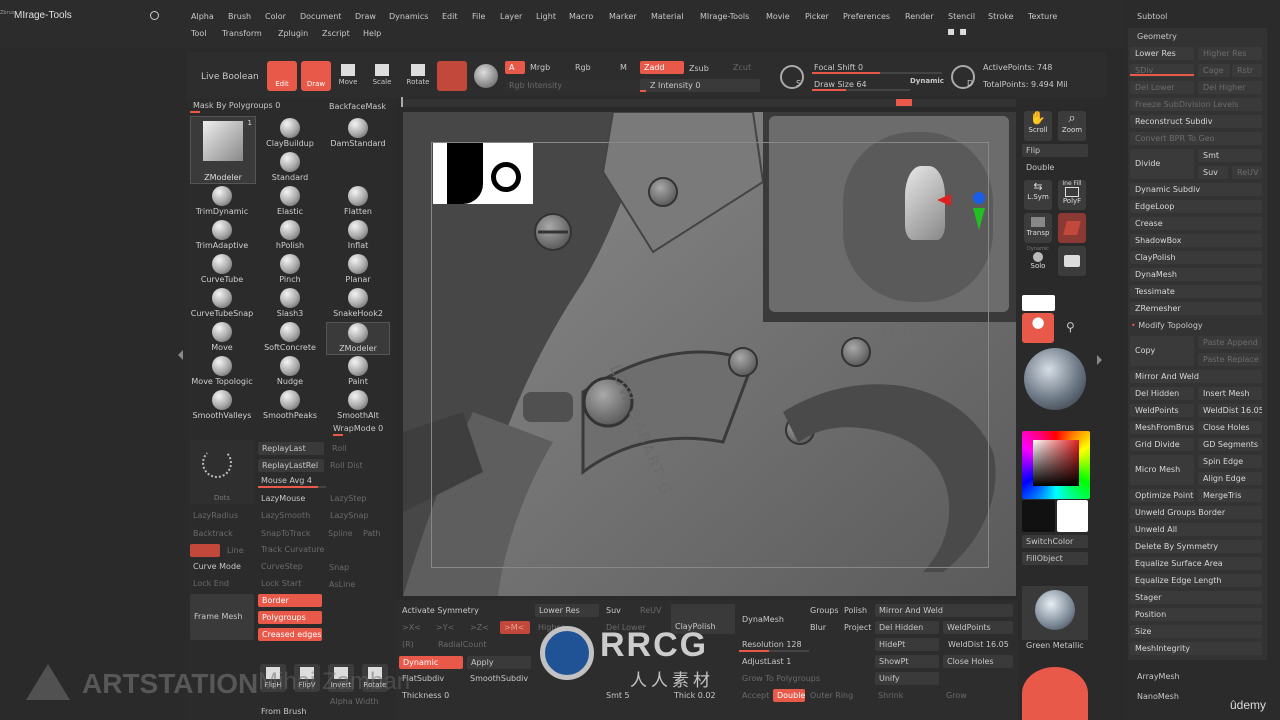 The height and width of the screenshot is (720, 1280). What do you see at coordinates (515, 627) in the screenshot?
I see `sym-m-toggle: >M<` at bounding box center [515, 627].